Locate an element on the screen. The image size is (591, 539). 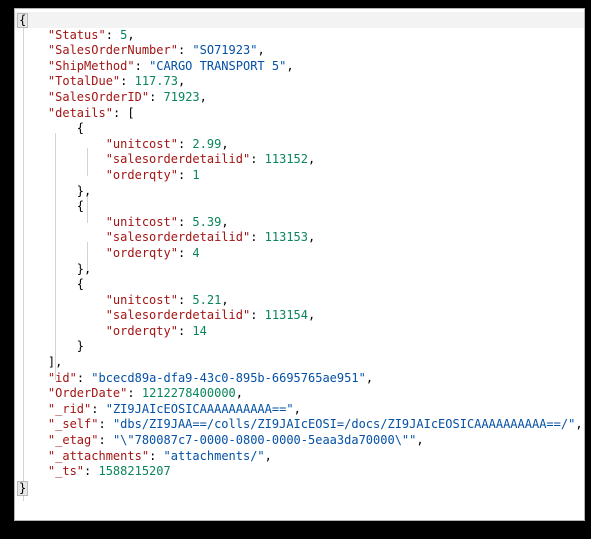
token-num: 5.39 is located at coordinates (207, 221).